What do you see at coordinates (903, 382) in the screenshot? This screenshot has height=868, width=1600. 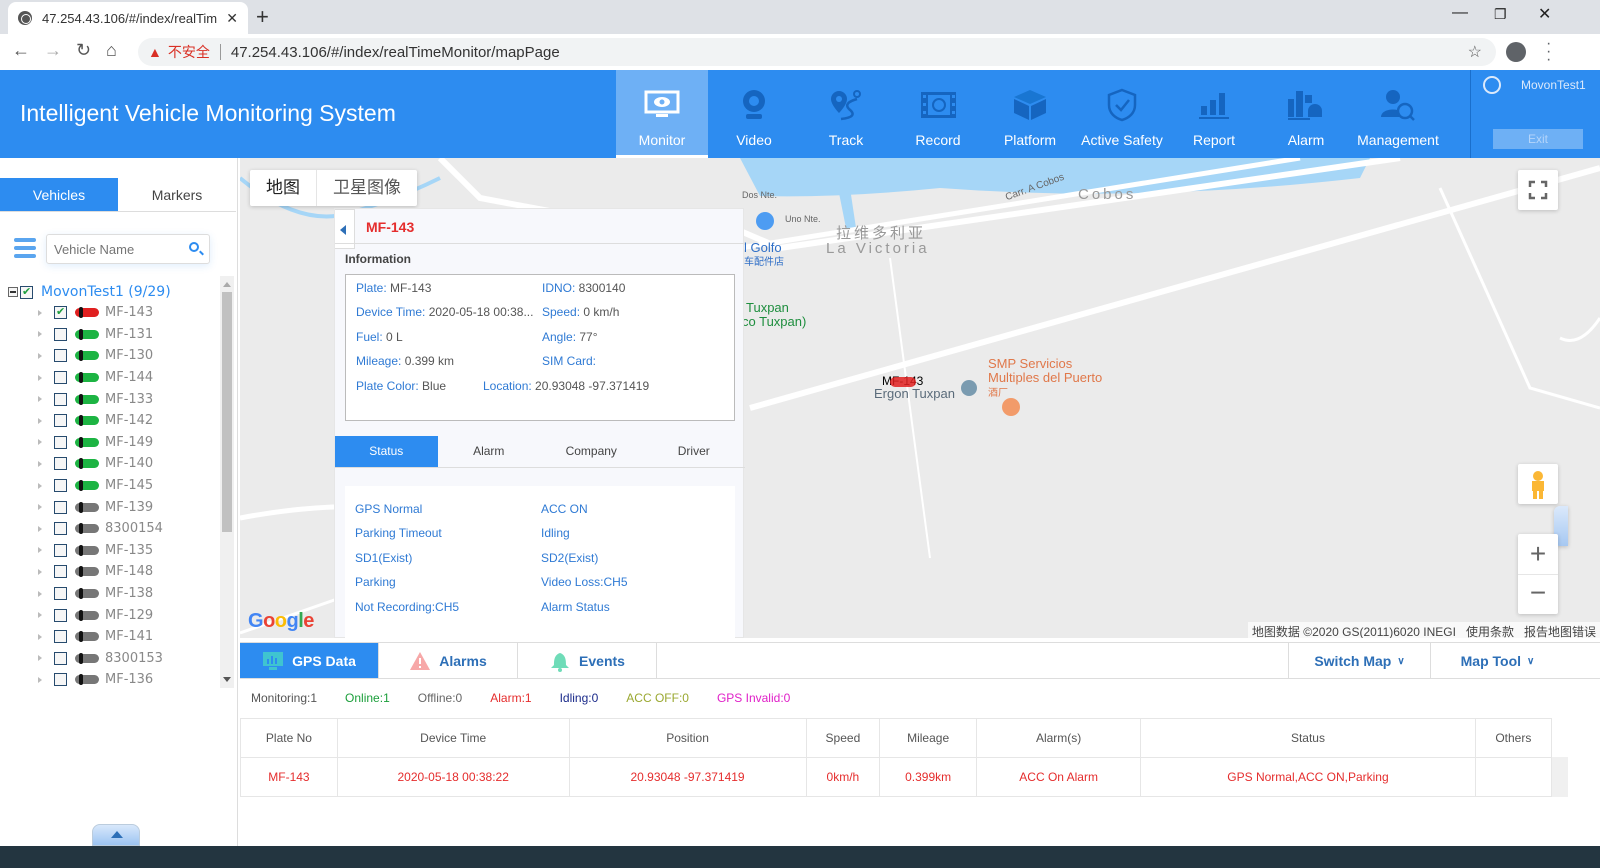 I see `vehicle-marker-icon` at bounding box center [903, 382].